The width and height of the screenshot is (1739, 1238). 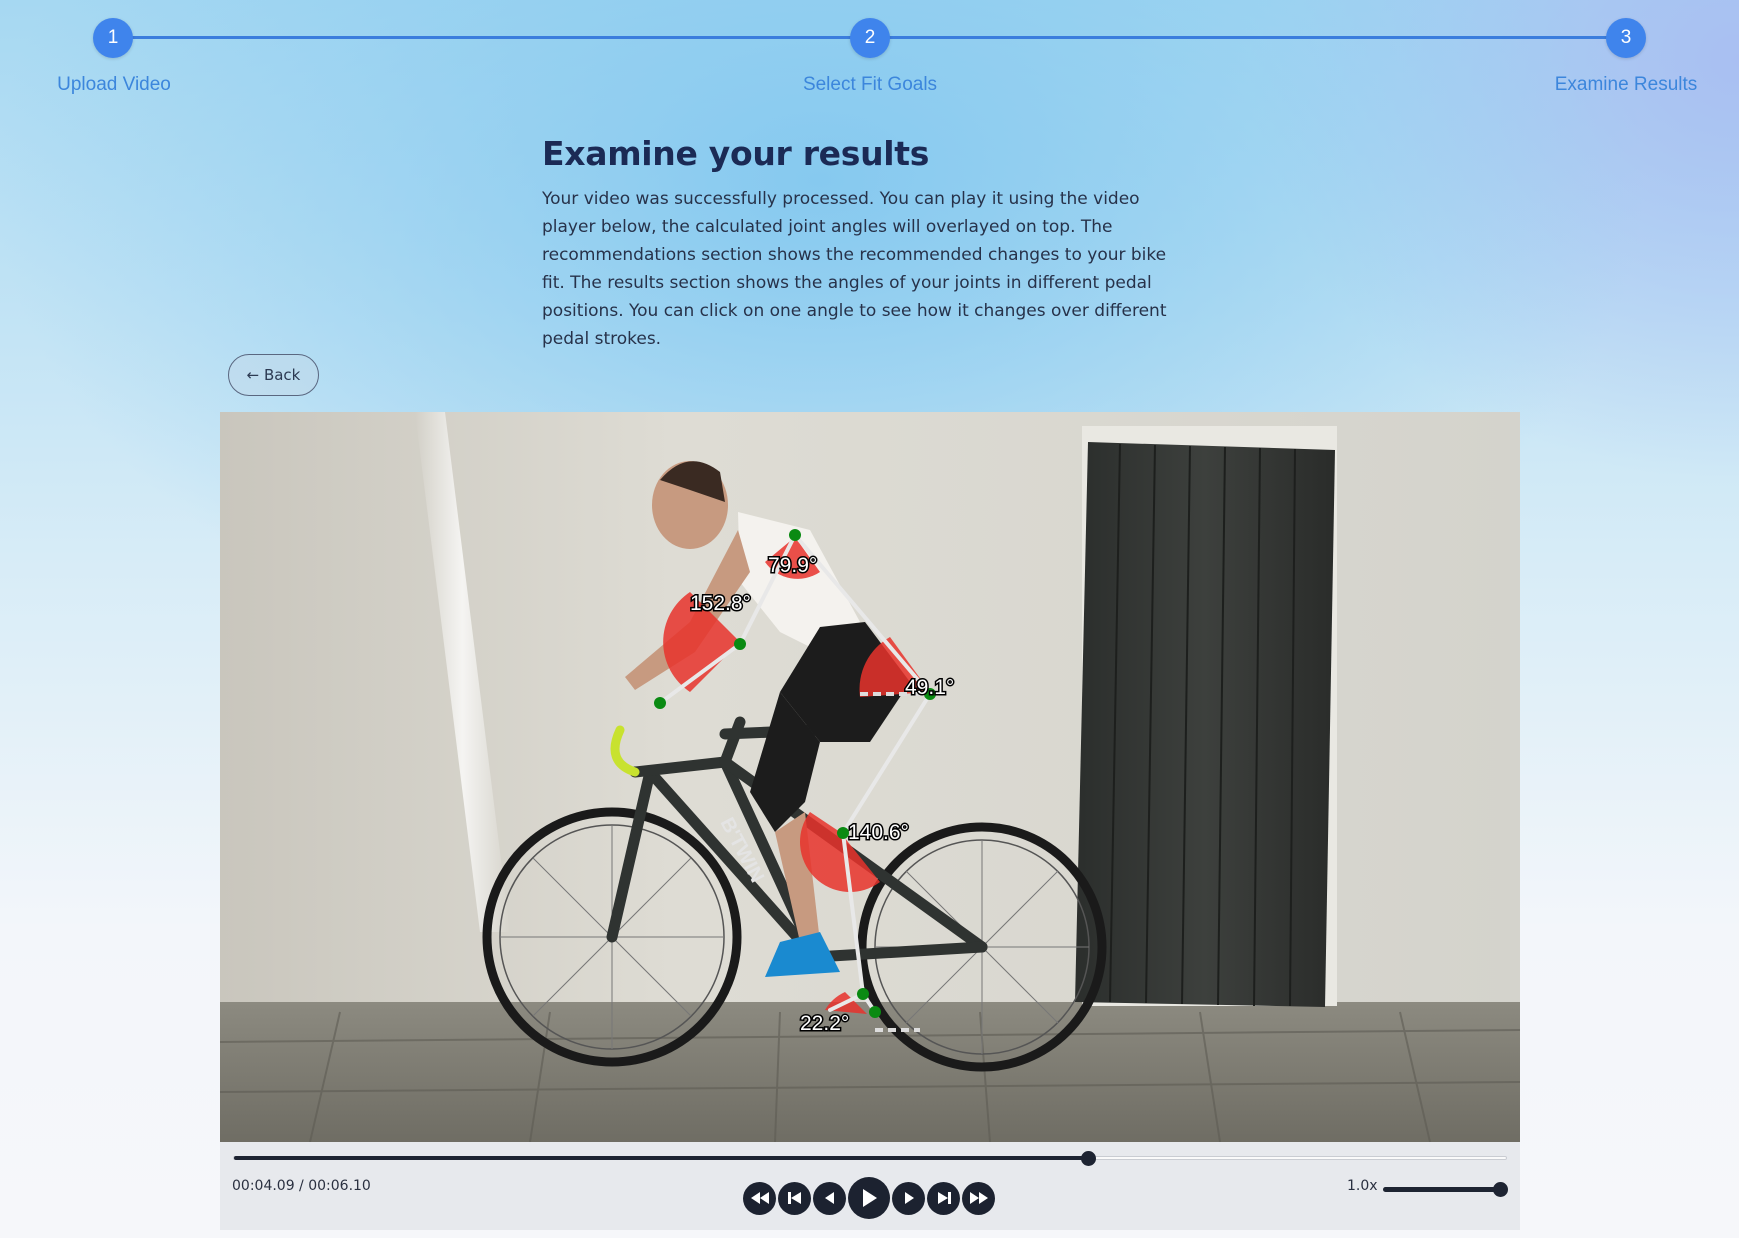 I want to click on play-icon, so click(x=870, y=1198).